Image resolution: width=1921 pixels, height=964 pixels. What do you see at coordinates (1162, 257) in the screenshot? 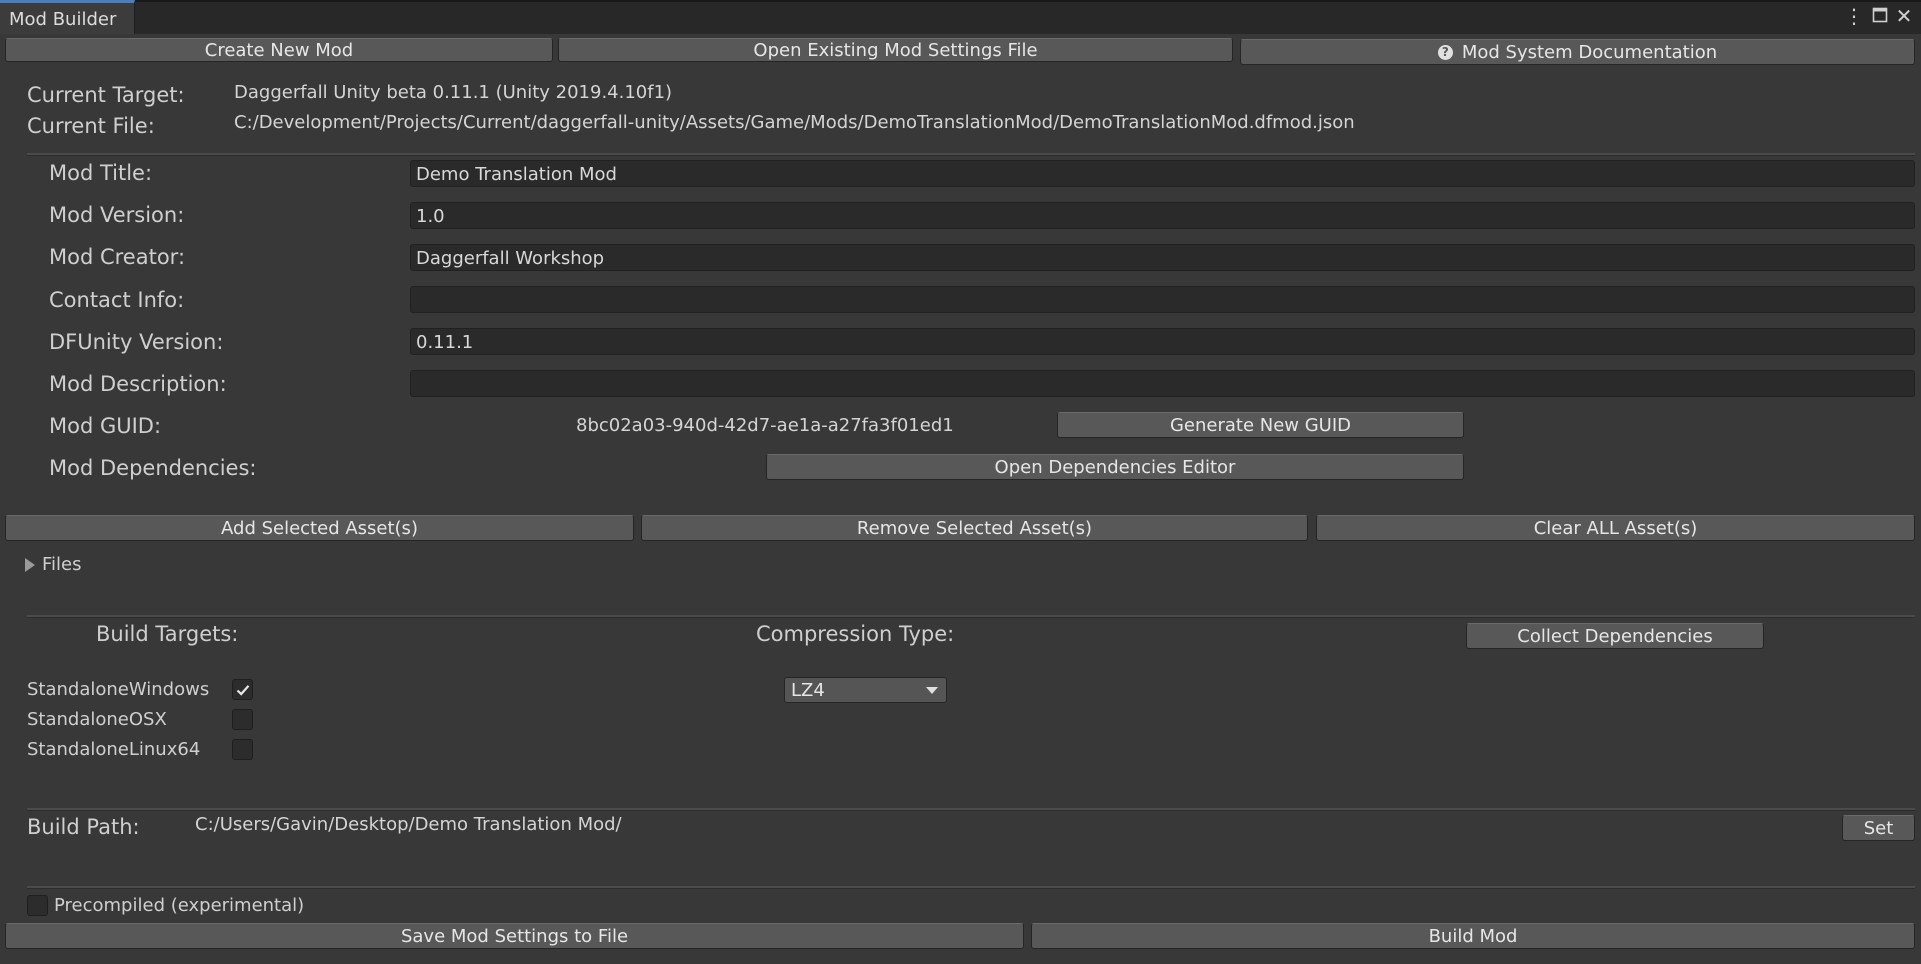
I see `mod-creator-field: Daggerfall Workshop` at bounding box center [1162, 257].